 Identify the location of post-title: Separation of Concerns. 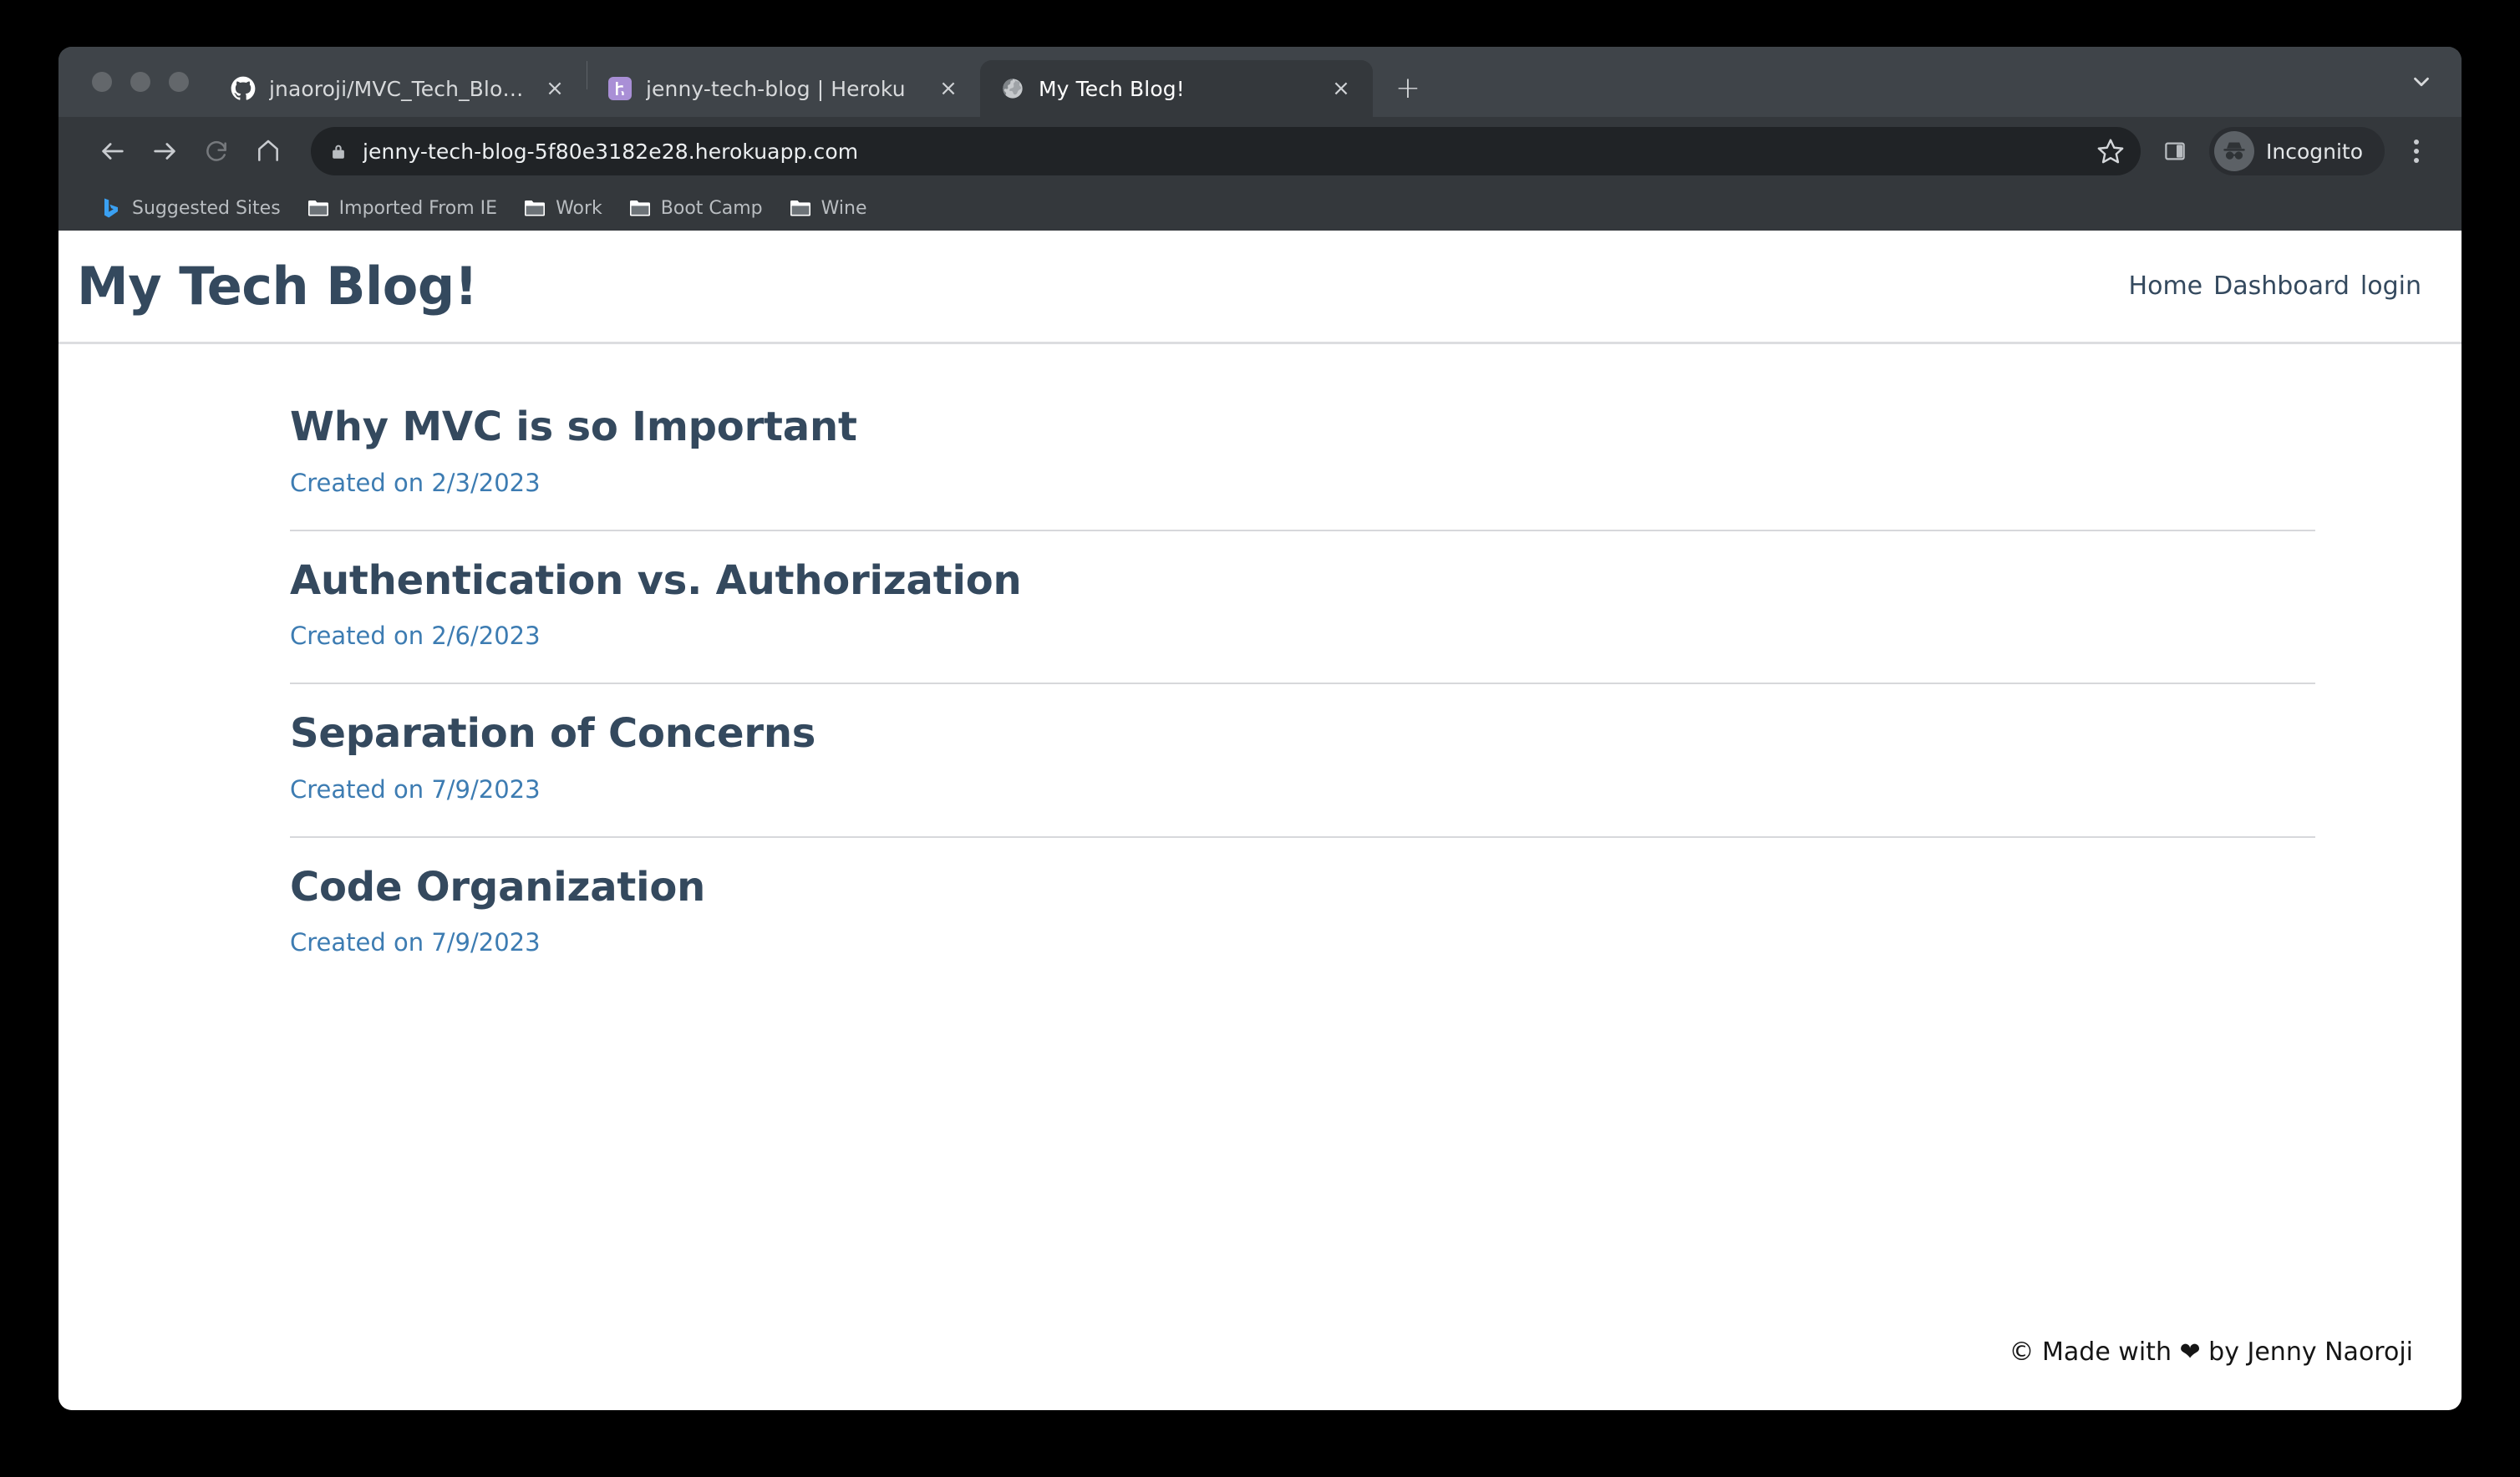
(1302, 734).